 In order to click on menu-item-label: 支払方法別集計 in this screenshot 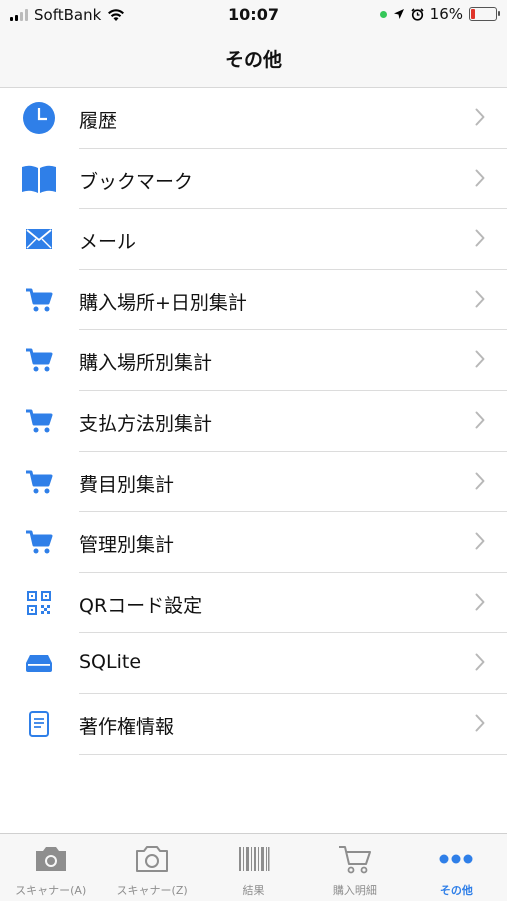, I will do `click(146, 423)`.